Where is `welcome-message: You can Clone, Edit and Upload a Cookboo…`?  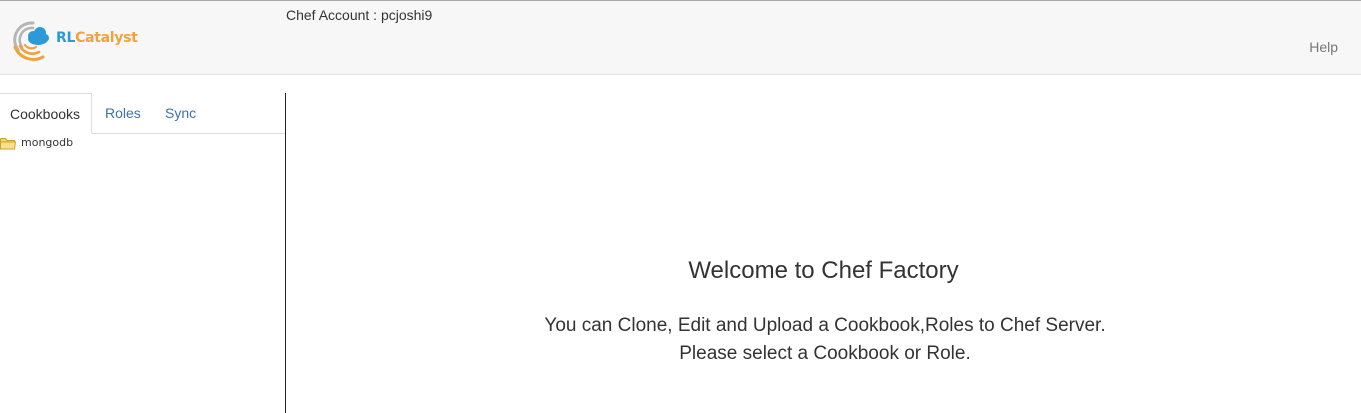 welcome-message: You can Clone, Edit and Upload a Cookboo… is located at coordinates (823, 340).